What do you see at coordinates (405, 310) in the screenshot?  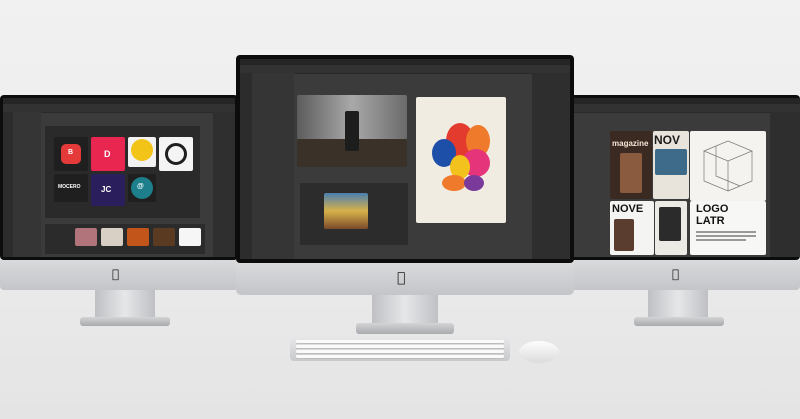 I see `center-imac-stand` at bounding box center [405, 310].